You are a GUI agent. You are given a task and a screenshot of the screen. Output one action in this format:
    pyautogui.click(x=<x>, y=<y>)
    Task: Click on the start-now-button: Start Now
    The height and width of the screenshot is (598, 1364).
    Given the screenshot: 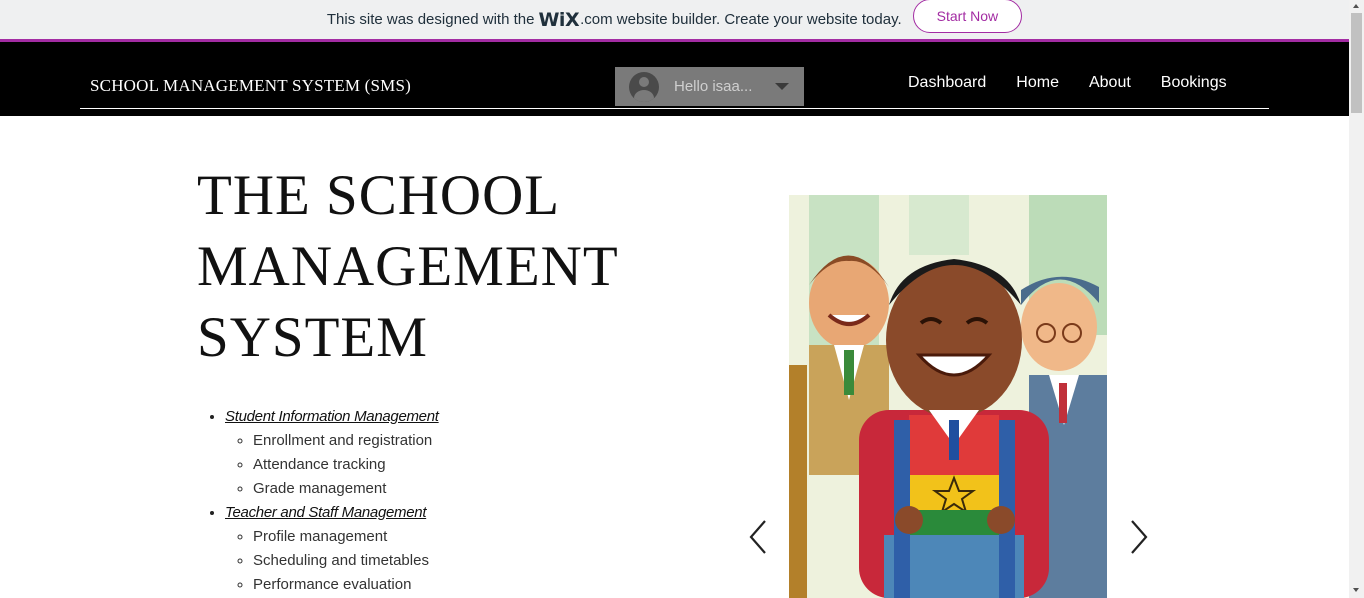 What is the action you would take?
    pyautogui.click(x=967, y=16)
    